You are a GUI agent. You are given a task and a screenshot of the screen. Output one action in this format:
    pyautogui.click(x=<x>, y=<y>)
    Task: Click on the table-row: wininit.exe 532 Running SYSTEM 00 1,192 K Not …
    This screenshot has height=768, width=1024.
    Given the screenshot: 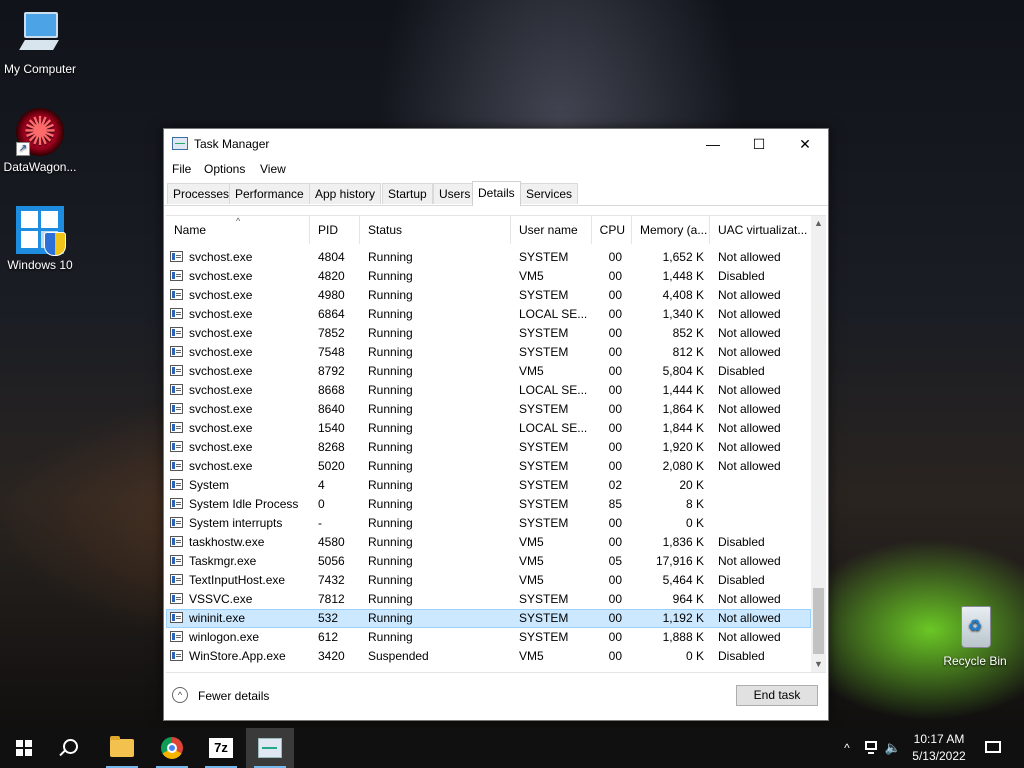 What is the action you would take?
    pyautogui.click(x=488, y=618)
    